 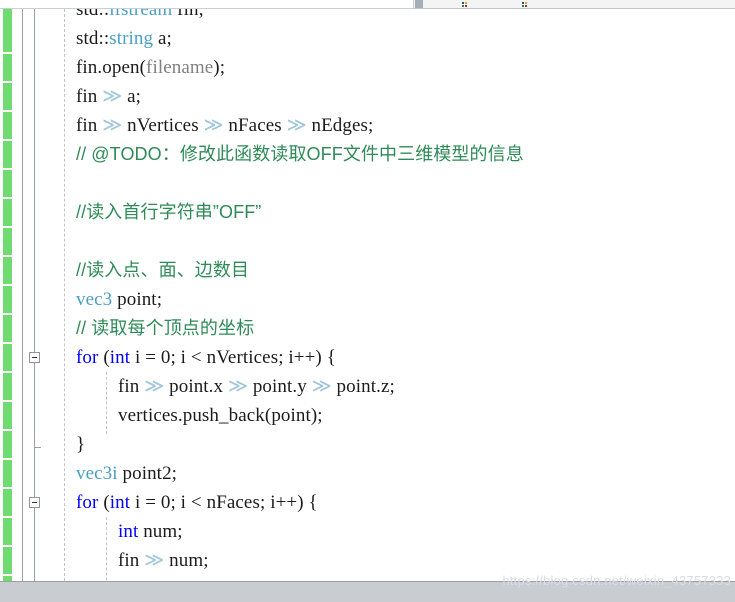 I want to click on status-bar-surface, so click(x=367, y=594).